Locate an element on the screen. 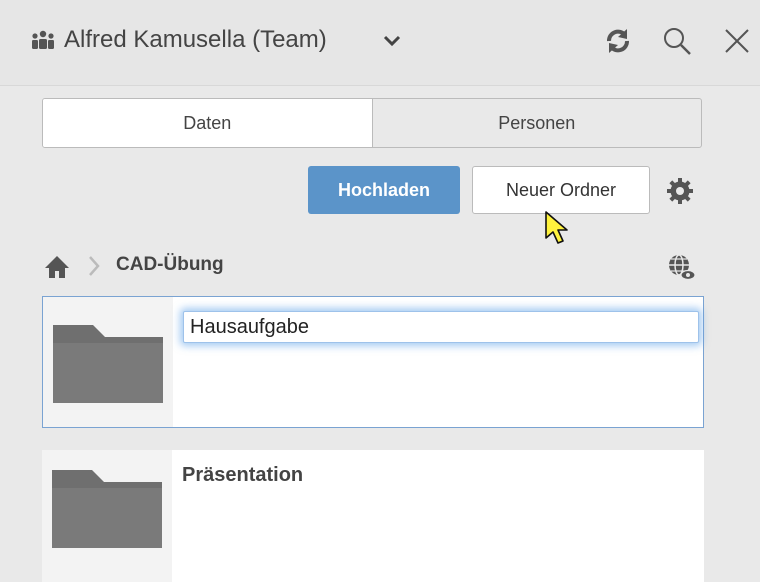  new-folder-button: Neuer Ordner is located at coordinates (561, 190).